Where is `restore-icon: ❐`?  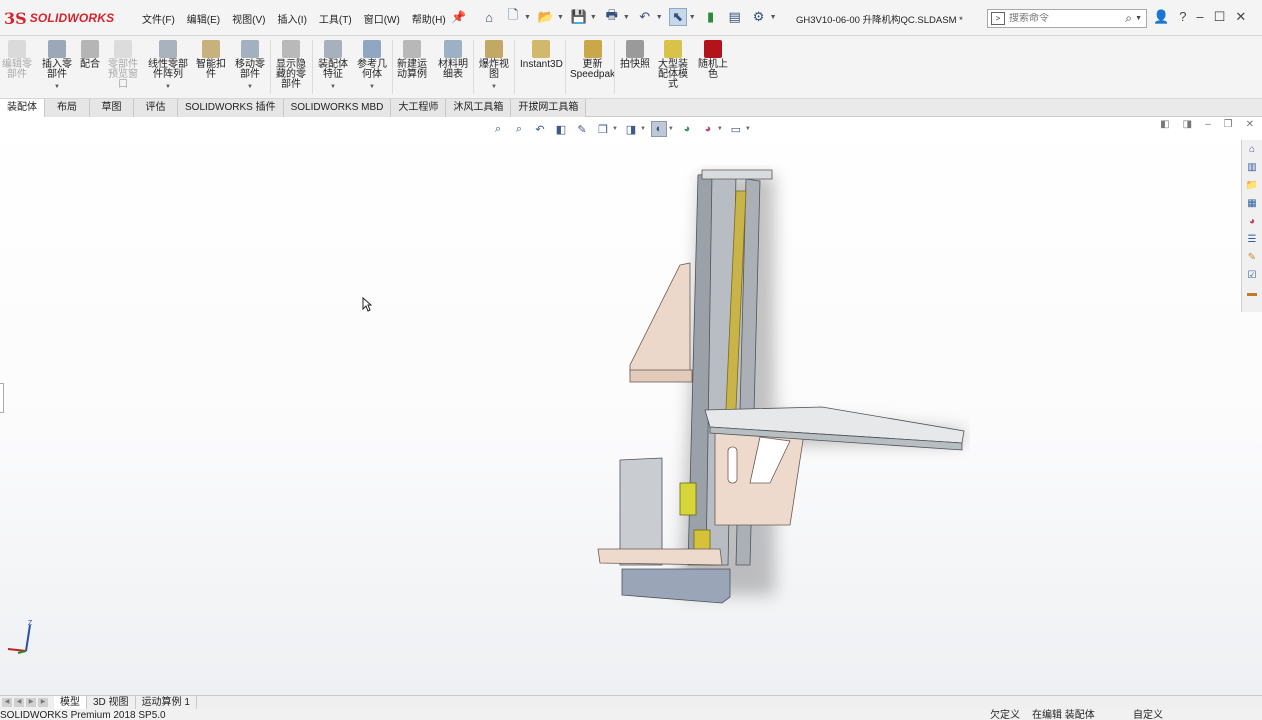 restore-icon: ❐ is located at coordinates (1228, 124).